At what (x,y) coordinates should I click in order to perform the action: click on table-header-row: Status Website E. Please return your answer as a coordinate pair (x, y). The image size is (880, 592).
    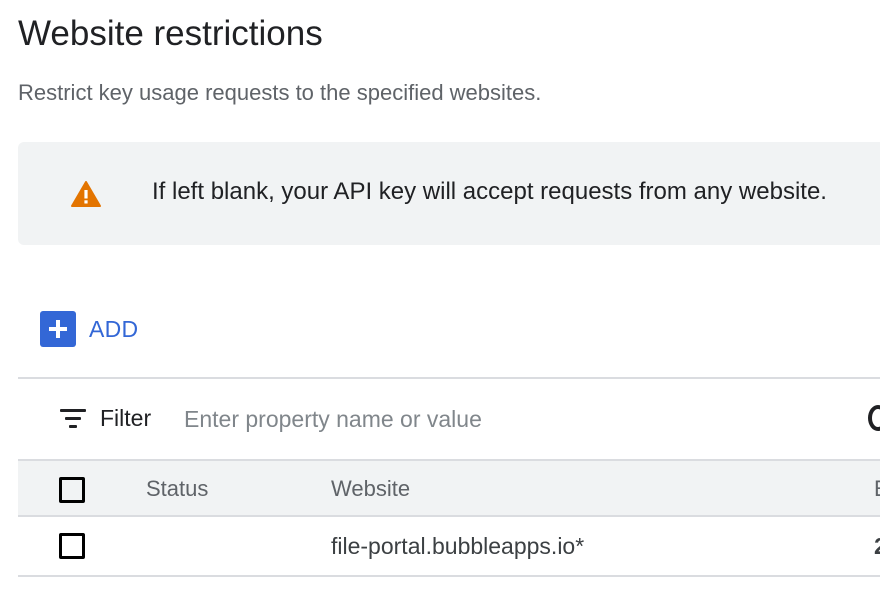
    Looking at the image, I should click on (449, 488).